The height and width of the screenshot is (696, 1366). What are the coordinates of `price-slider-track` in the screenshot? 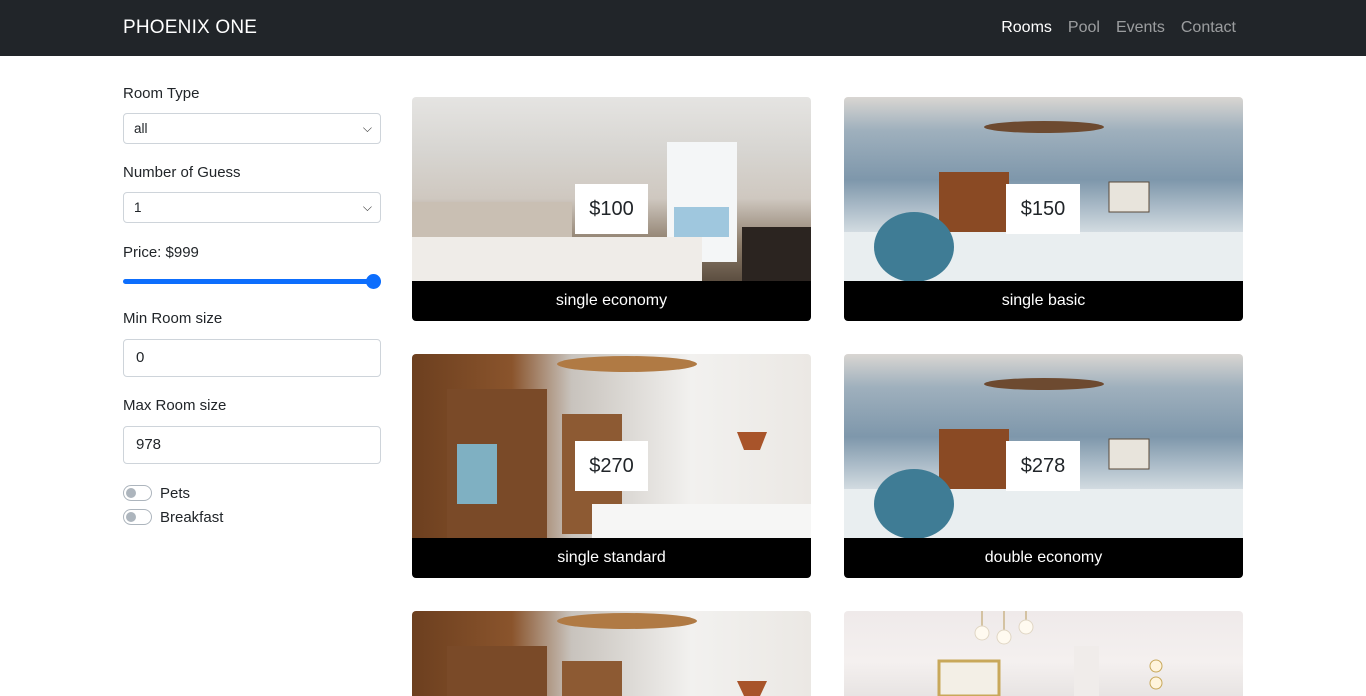 It's located at (252, 281).